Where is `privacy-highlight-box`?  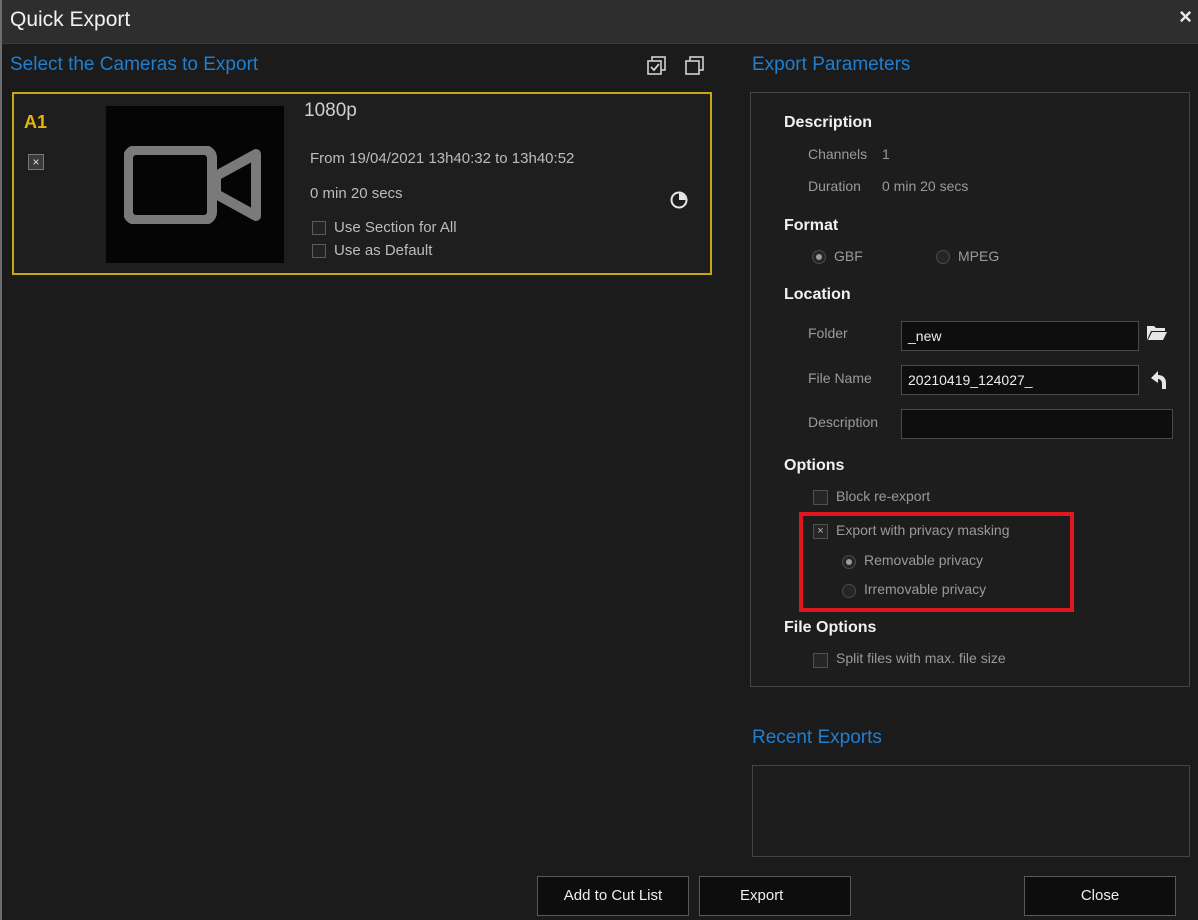
privacy-highlight-box is located at coordinates (936, 562).